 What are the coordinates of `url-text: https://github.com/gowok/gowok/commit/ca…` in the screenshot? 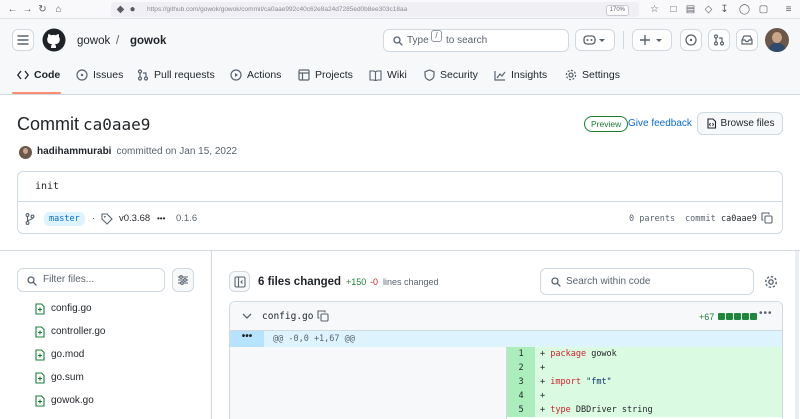 It's located at (277, 9).